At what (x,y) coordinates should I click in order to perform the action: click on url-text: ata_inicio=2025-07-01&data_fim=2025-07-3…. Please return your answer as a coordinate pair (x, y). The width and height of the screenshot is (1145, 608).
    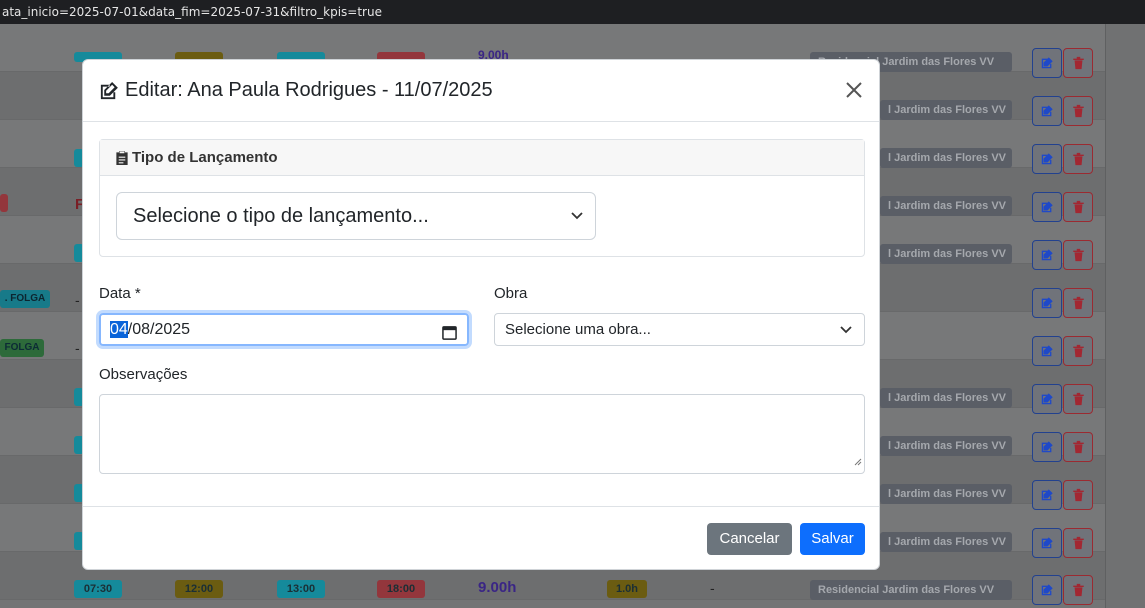
    Looking at the image, I should click on (192, 12).